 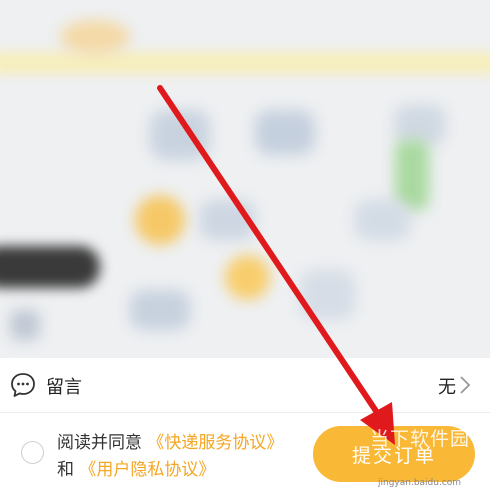 I want to click on watermark-url: jingyan.baidu.com, so click(x=420, y=483).